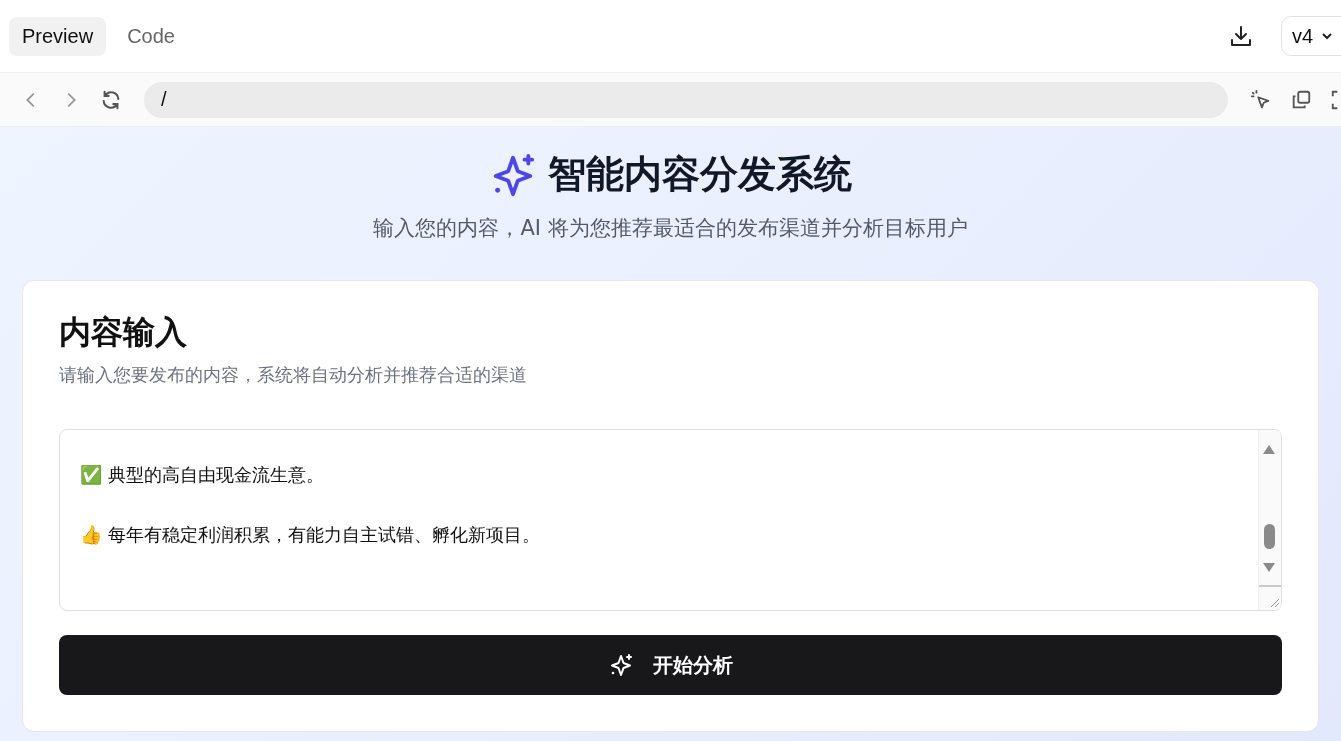 The width and height of the screenshot is (1341, 741). What do you see at coordinates (293, 375) in the screenshot?
I see `card-description: 请输入您要发布的内容，系统将自动分析并推荐合适的渠道` at bounding box center [293, 375].